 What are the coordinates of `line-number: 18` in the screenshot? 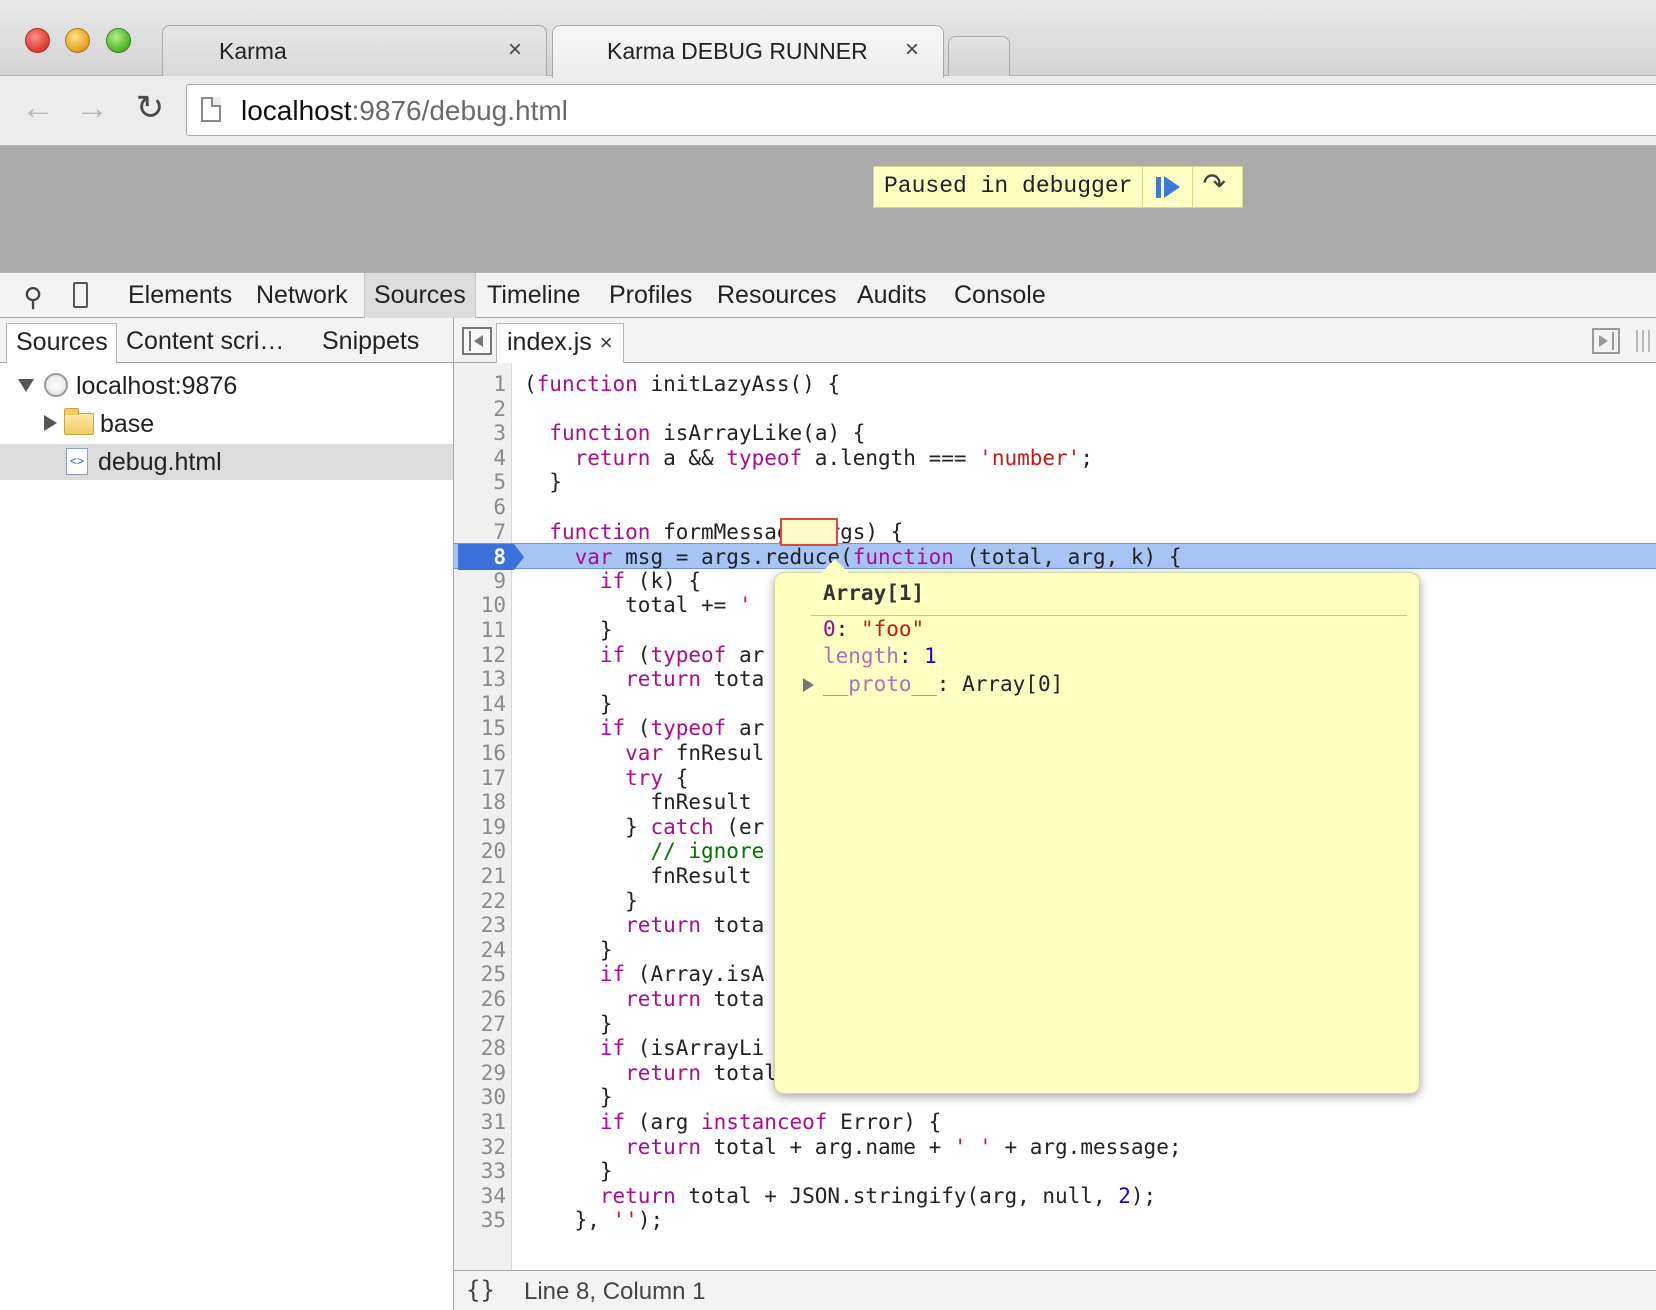 It's located at (480, 802).